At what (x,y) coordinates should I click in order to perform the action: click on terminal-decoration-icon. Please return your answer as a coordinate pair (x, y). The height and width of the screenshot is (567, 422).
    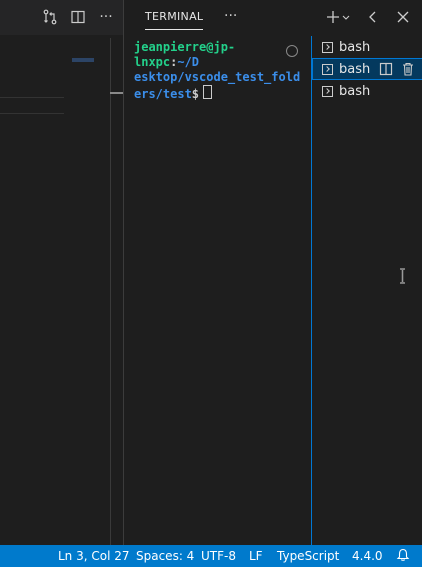
    Looking at the image, I should click on (292, 51).